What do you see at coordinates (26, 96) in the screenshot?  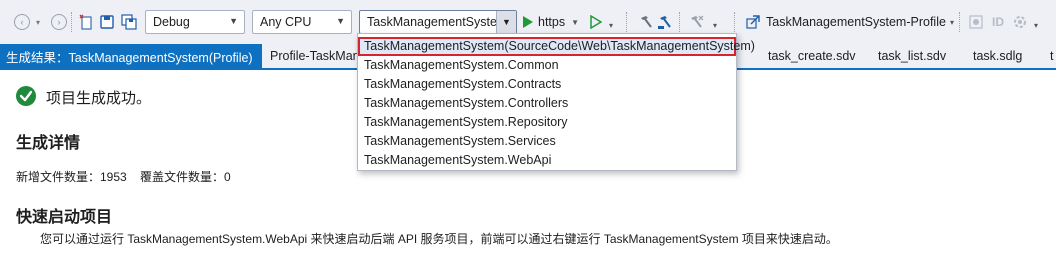 I see `check-circle-icon` at bounding box center [26, 96].